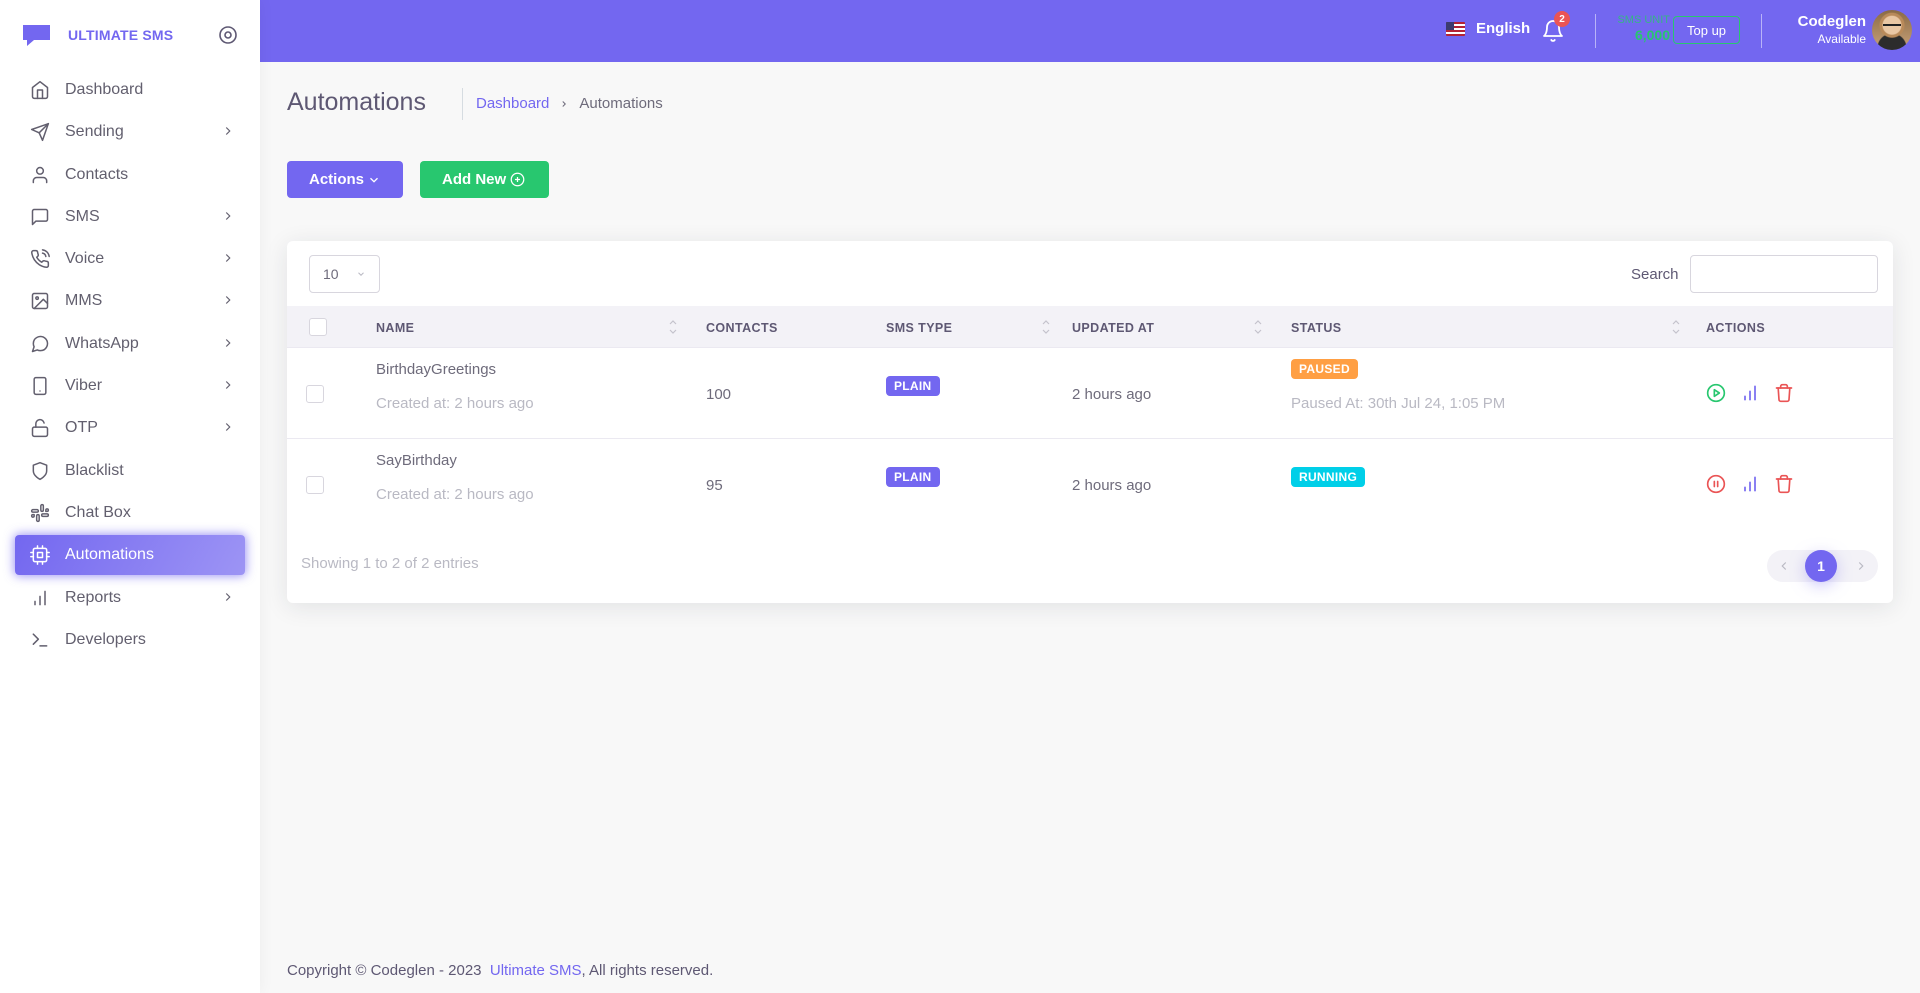 The width and height of the screenshot is (1920, 993). Describe the element at coordinates (130, 640) in the screenshot. I see `sidebar-item-developers: Developers` at that location.